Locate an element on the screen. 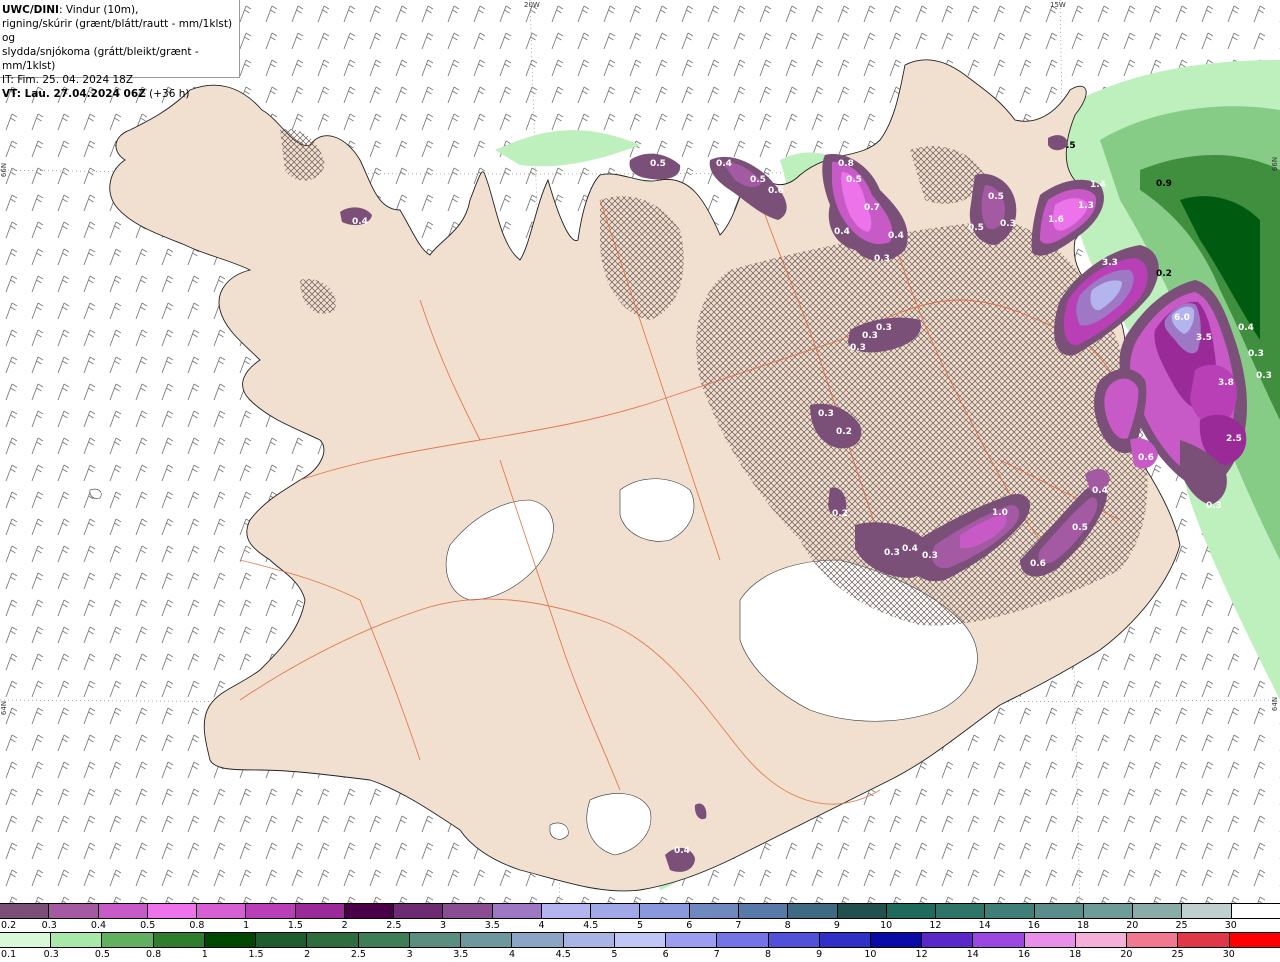 Image resolution: width=1280 pixels, height=962 pixels. rain-legend-colorbar is located at coordinates (640, 940).